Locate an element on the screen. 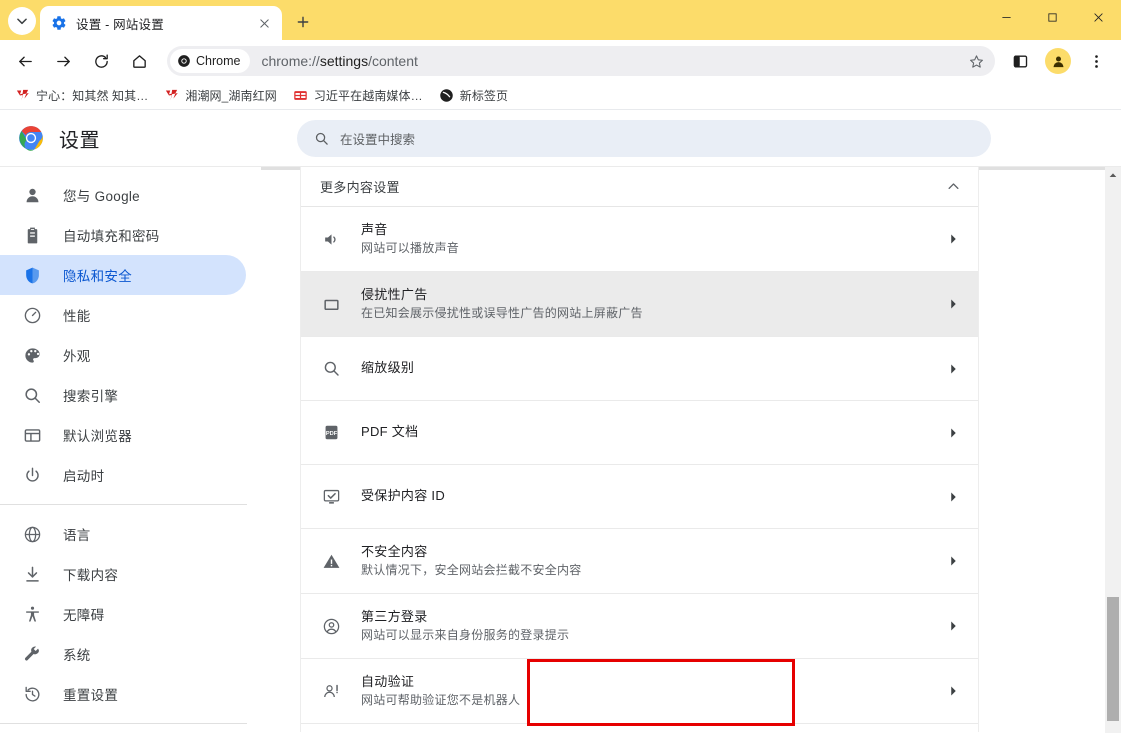 The height and width of the screenshot is (742, 1121). browser-tab: 设置 - 网站设置 is located at coordinates (161, 23).